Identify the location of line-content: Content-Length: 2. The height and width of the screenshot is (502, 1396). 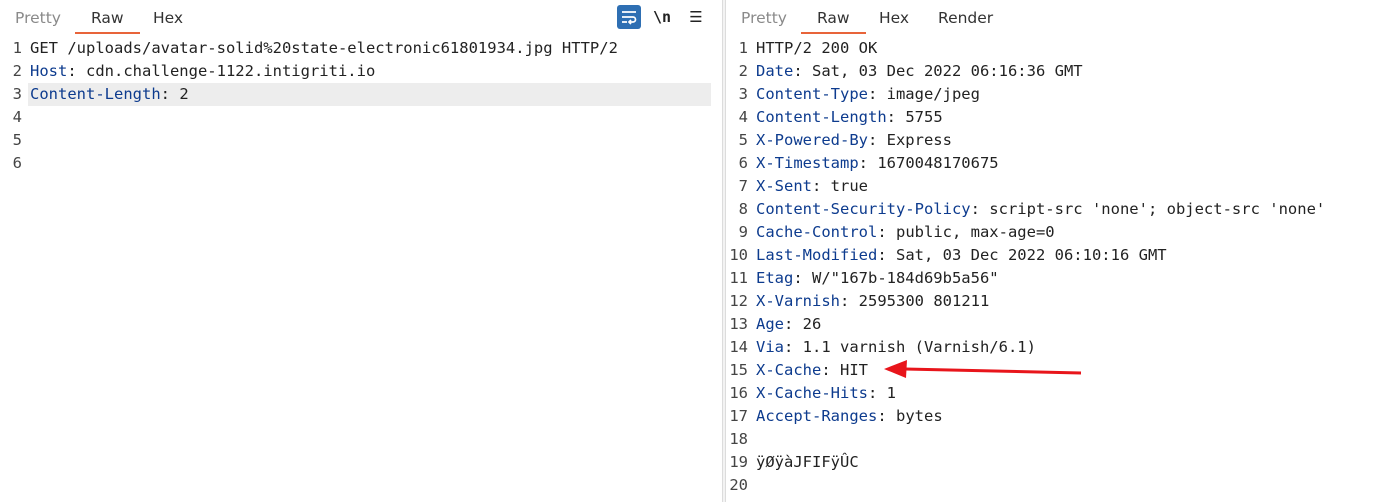
(109, 94).